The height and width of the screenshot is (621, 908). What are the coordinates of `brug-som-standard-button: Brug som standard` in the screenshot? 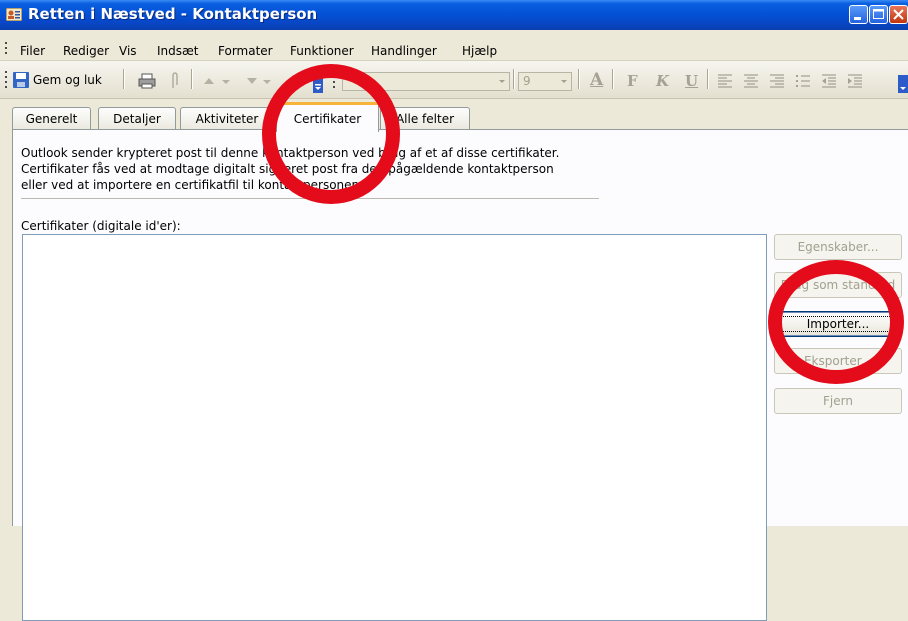 It's located at (838, 285).